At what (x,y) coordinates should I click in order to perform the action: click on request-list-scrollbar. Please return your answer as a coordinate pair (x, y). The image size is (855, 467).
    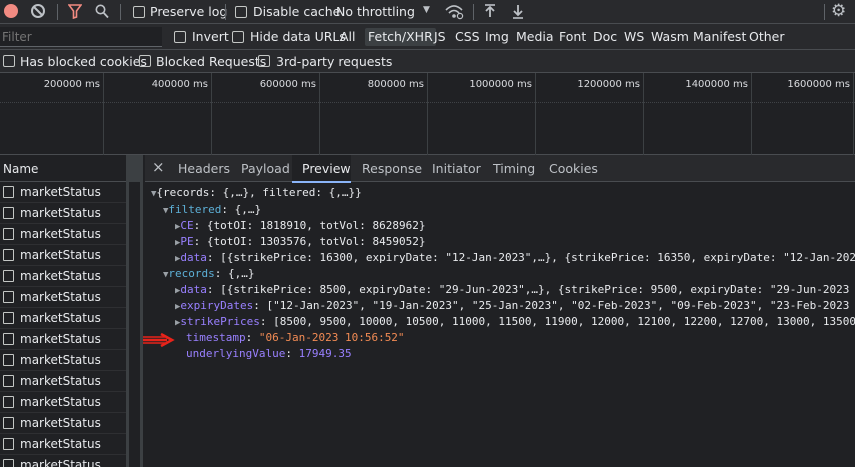
    Looking at the image, I should click on (134, 311).